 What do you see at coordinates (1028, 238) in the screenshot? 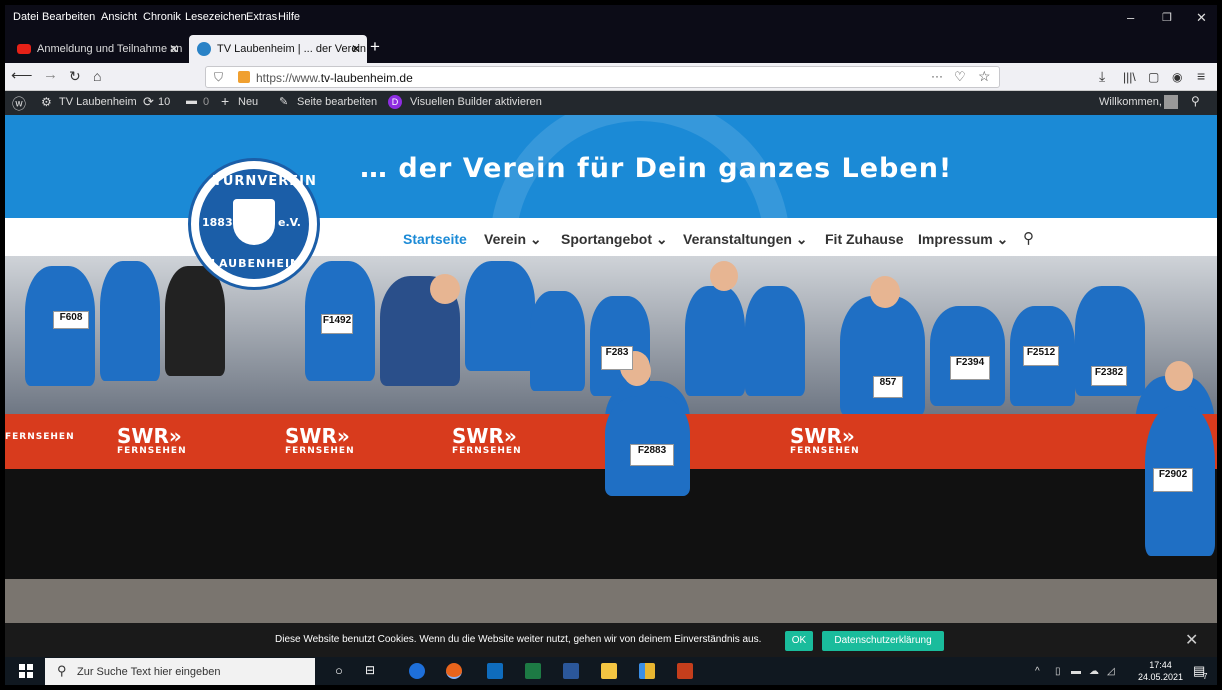
I see `nav-search-icon: ⚲` at bounding box center [1028, 238].